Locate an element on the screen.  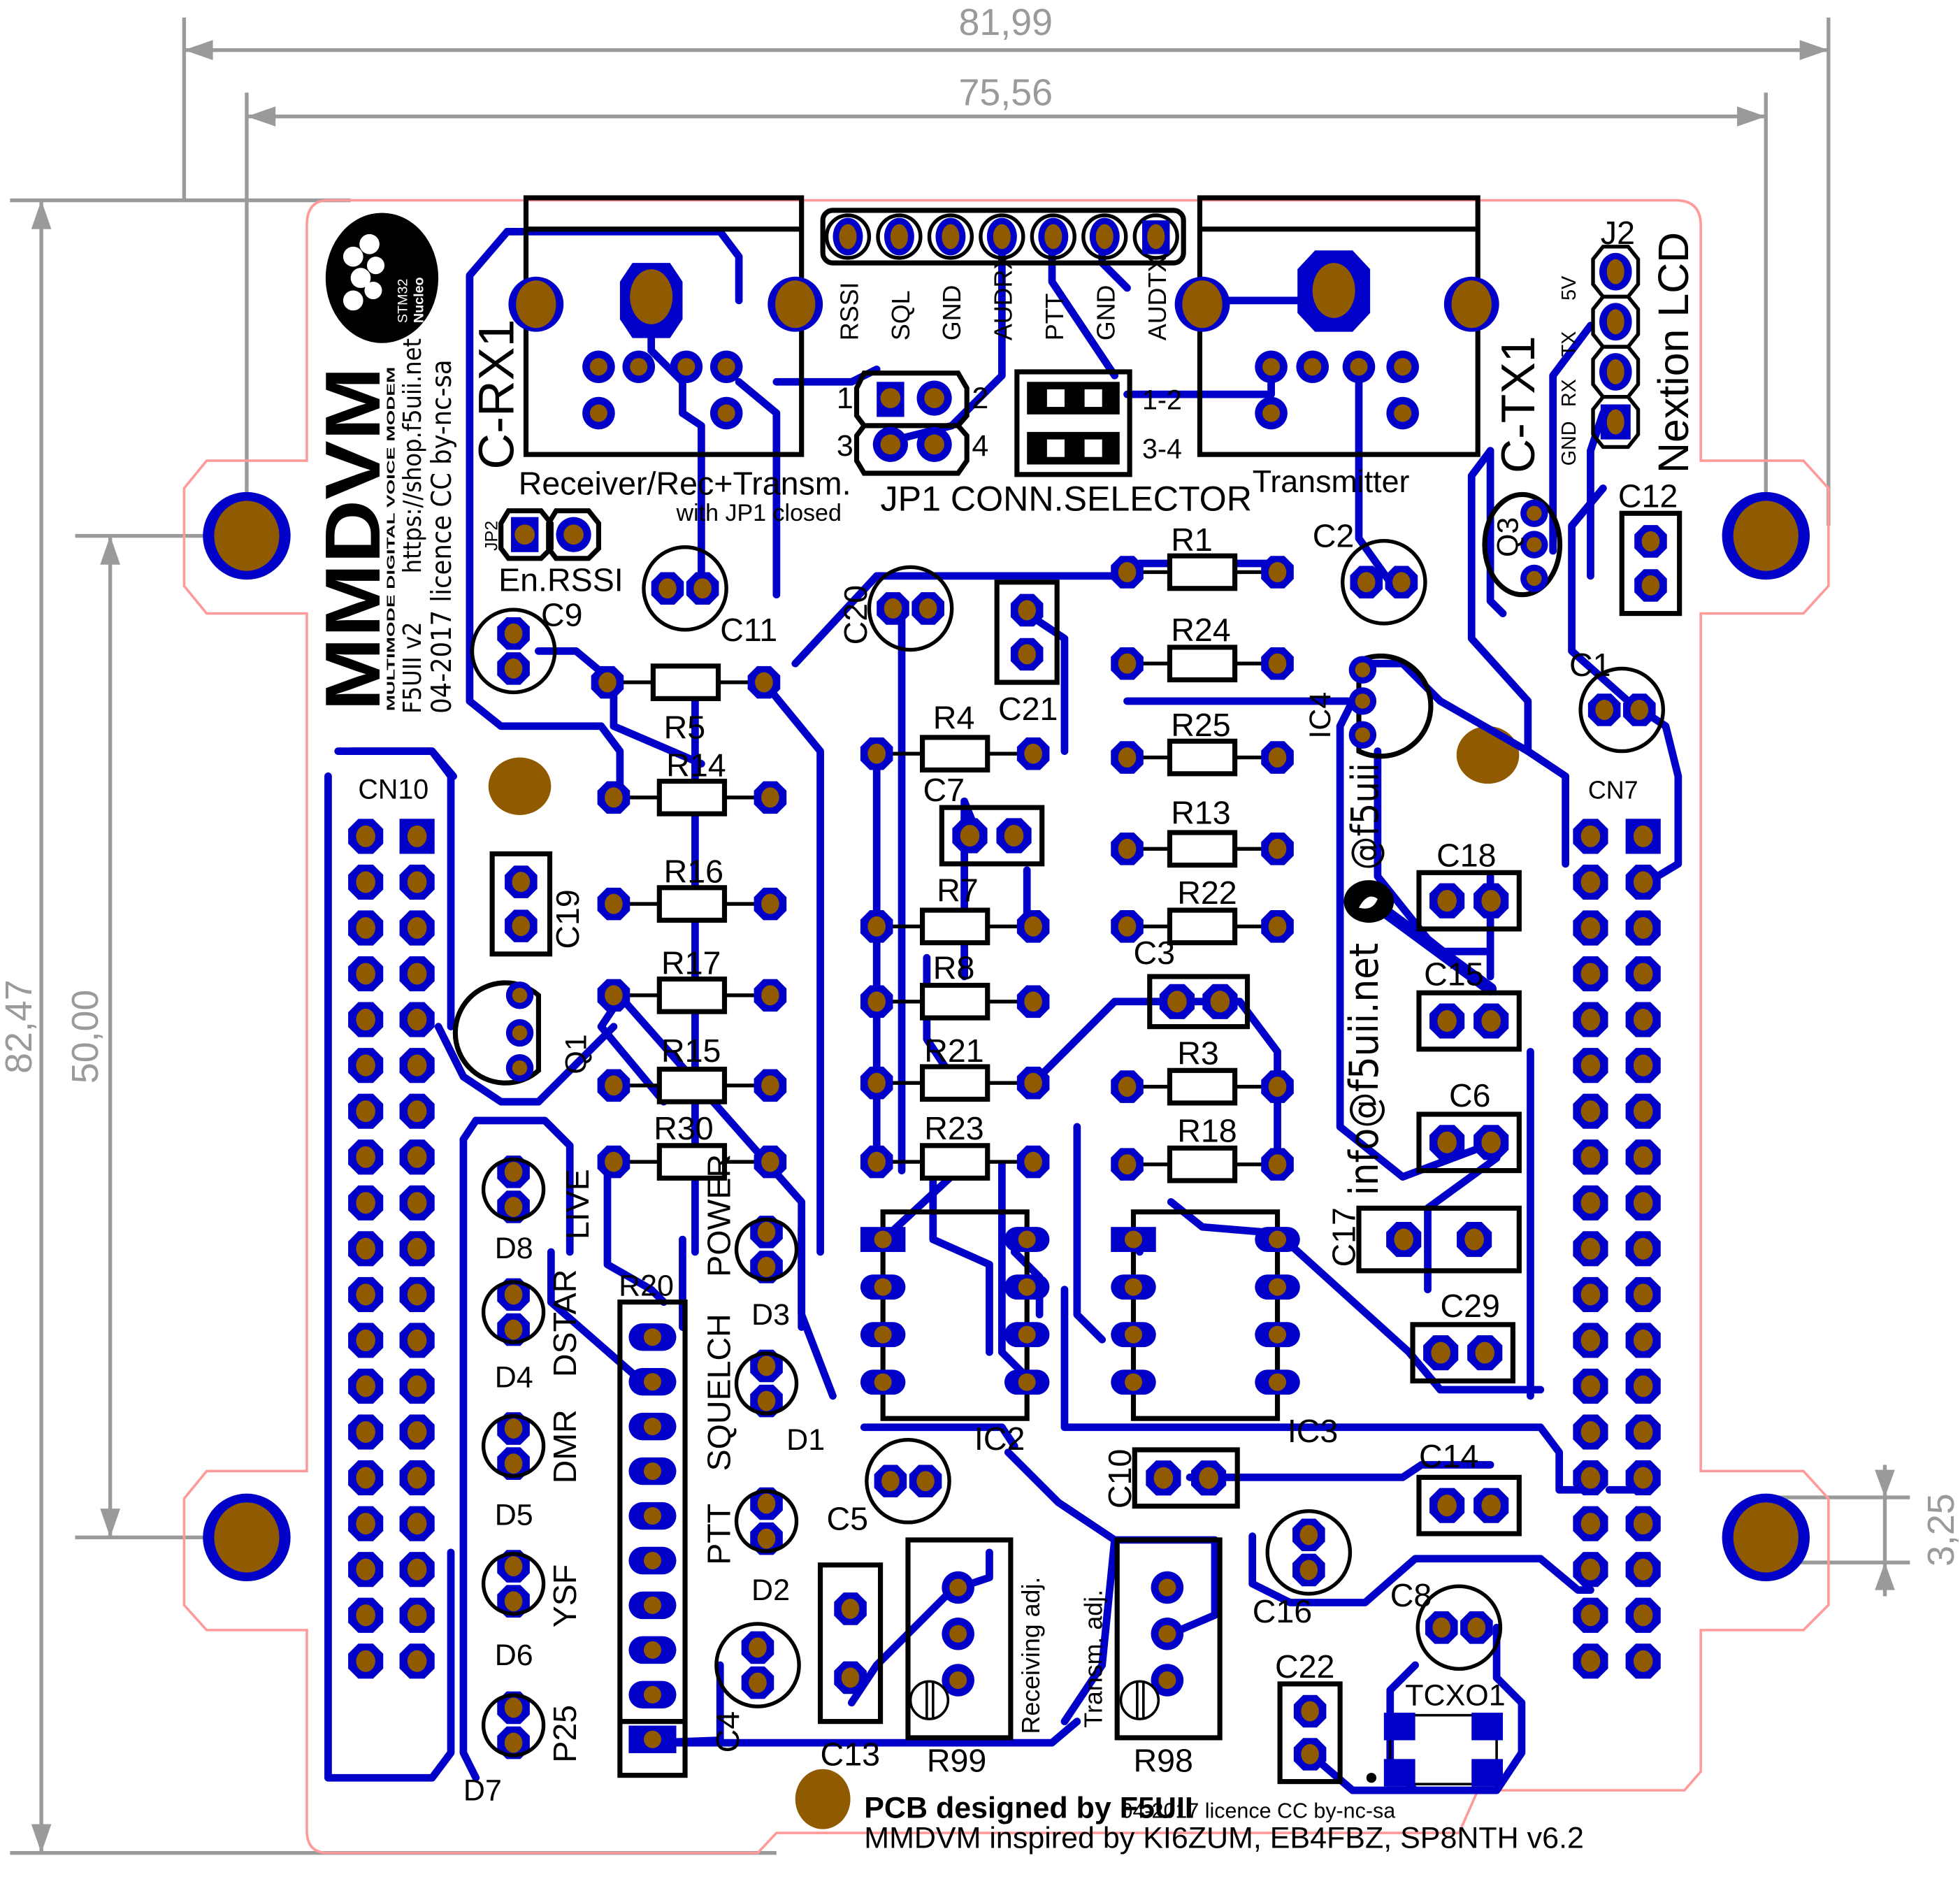
dim-hole-spacing: 50,00 is located at coordinates (85, 1037).